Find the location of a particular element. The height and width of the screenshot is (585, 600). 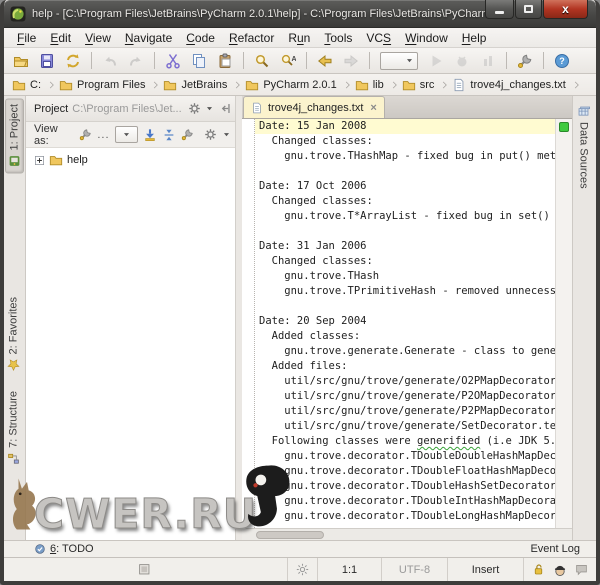

close-button: x is located at coordinates (565, 9).